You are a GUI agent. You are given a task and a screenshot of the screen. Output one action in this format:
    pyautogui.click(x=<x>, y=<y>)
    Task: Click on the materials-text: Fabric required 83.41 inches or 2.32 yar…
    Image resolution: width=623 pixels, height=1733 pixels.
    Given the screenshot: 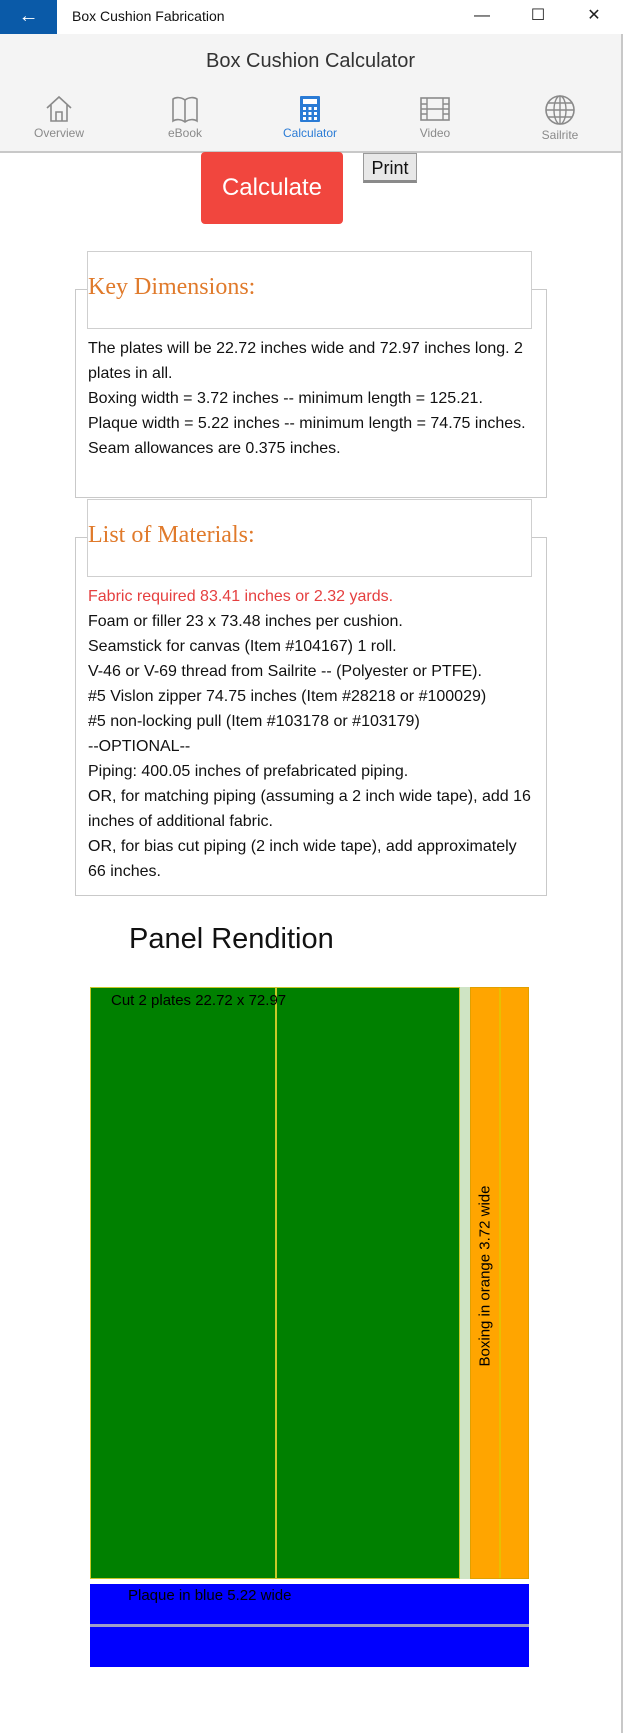 What is the action you would take?
    pyautogui.click(x=313, y=734)
    